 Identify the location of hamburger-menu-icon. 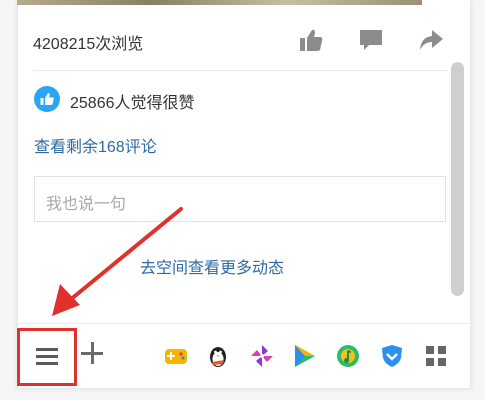
(47, 357).